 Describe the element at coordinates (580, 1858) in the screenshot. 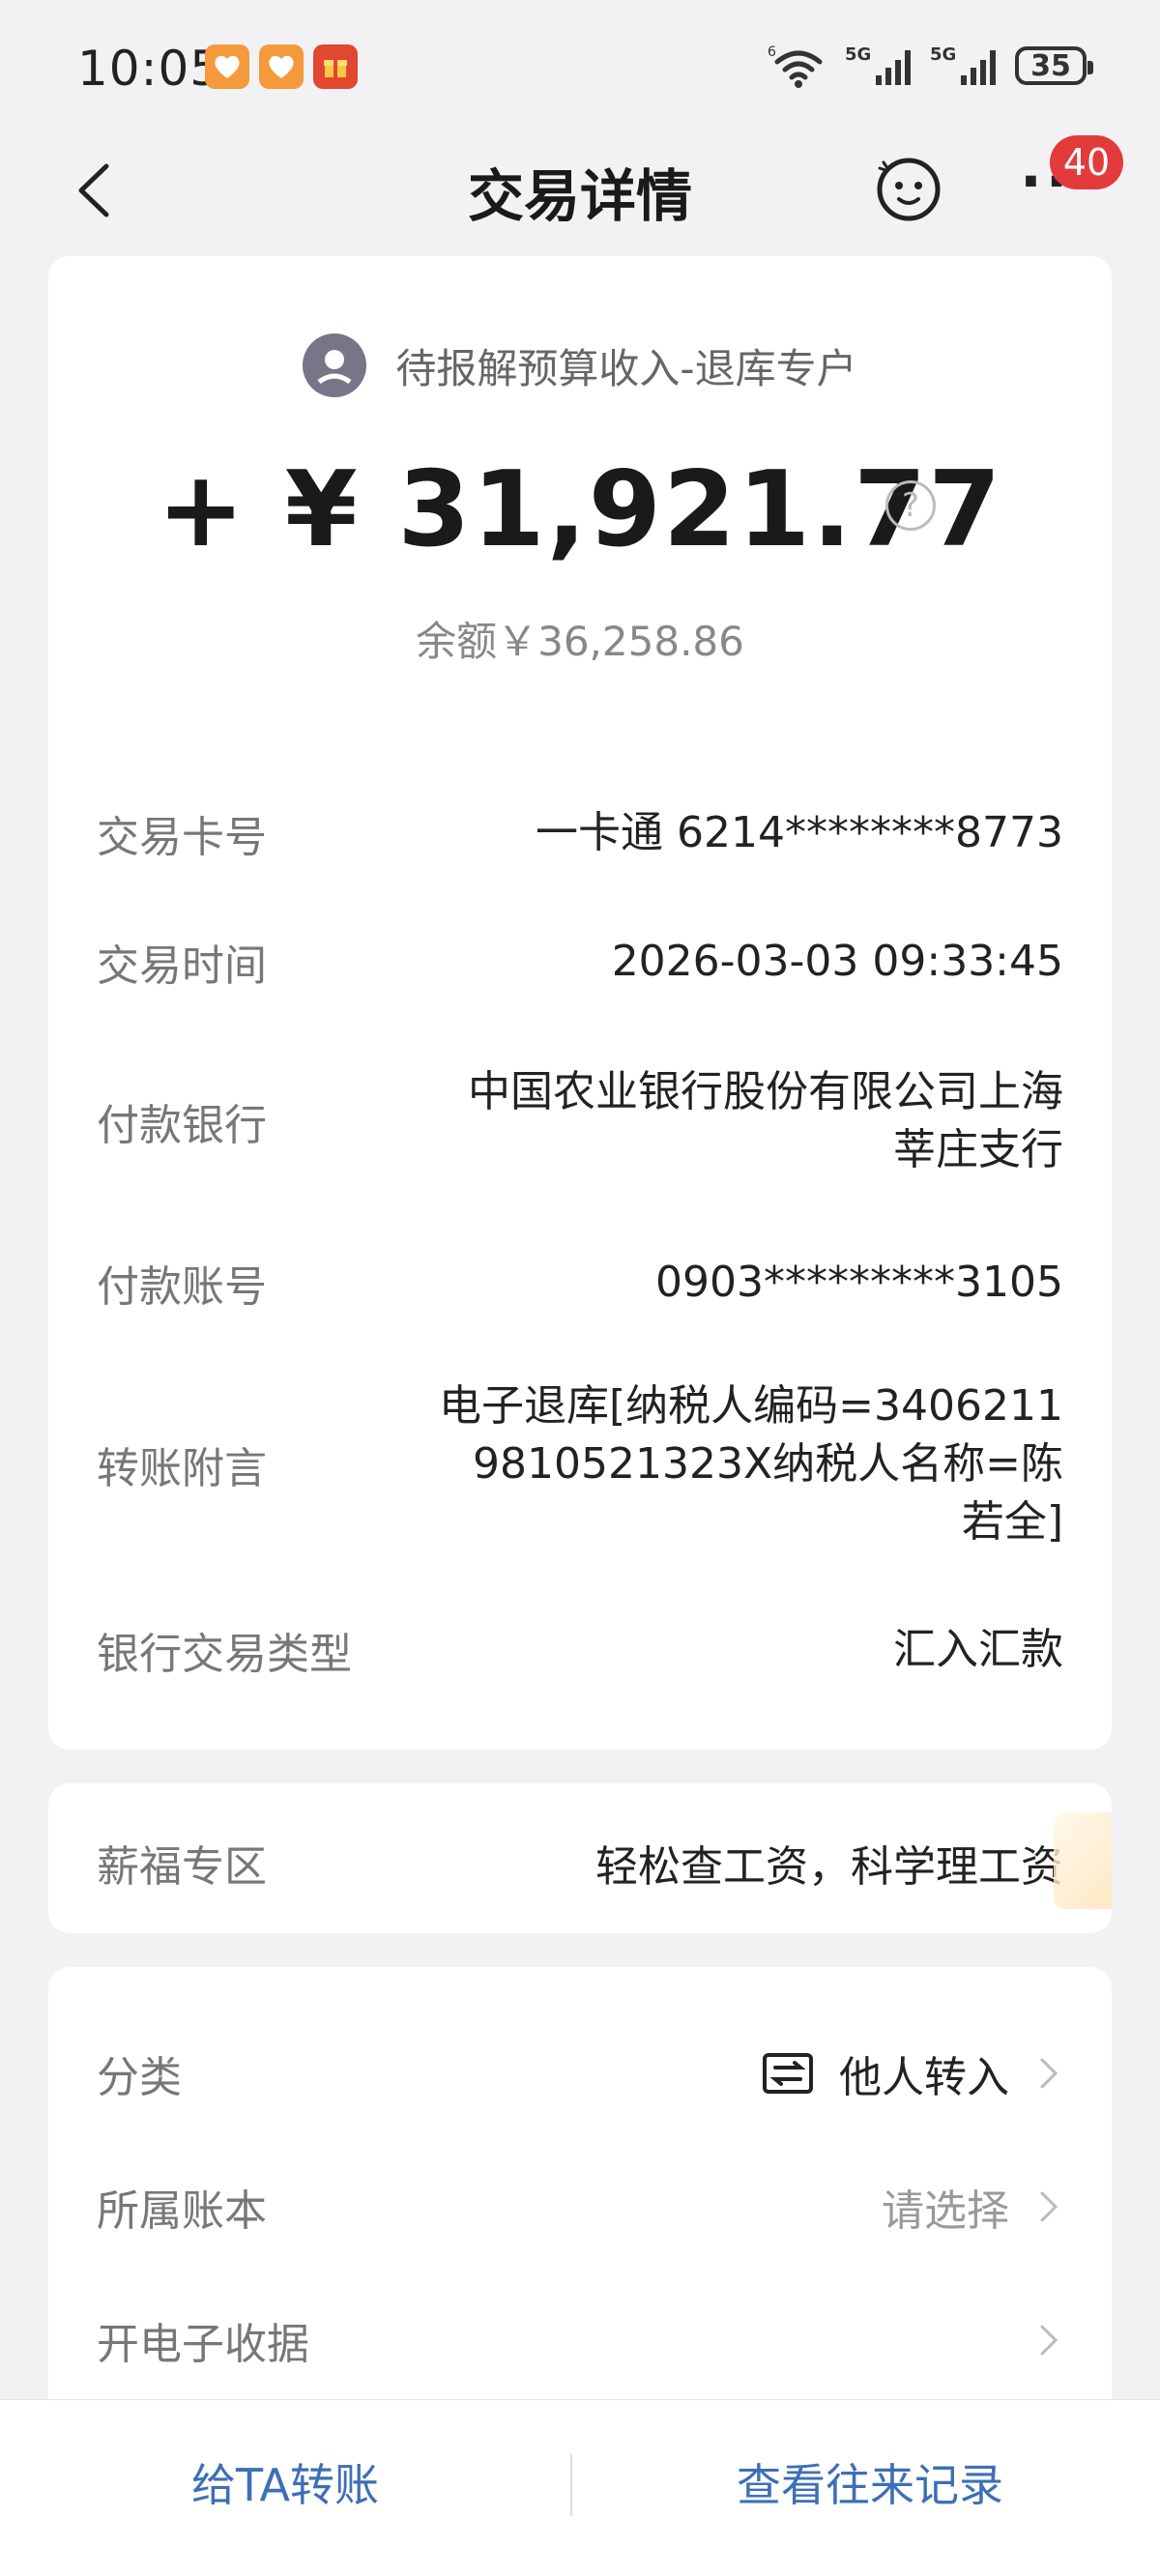

I see `salary-zone-card: 薪福专区 轻松查工资，科学理工资` at that location.